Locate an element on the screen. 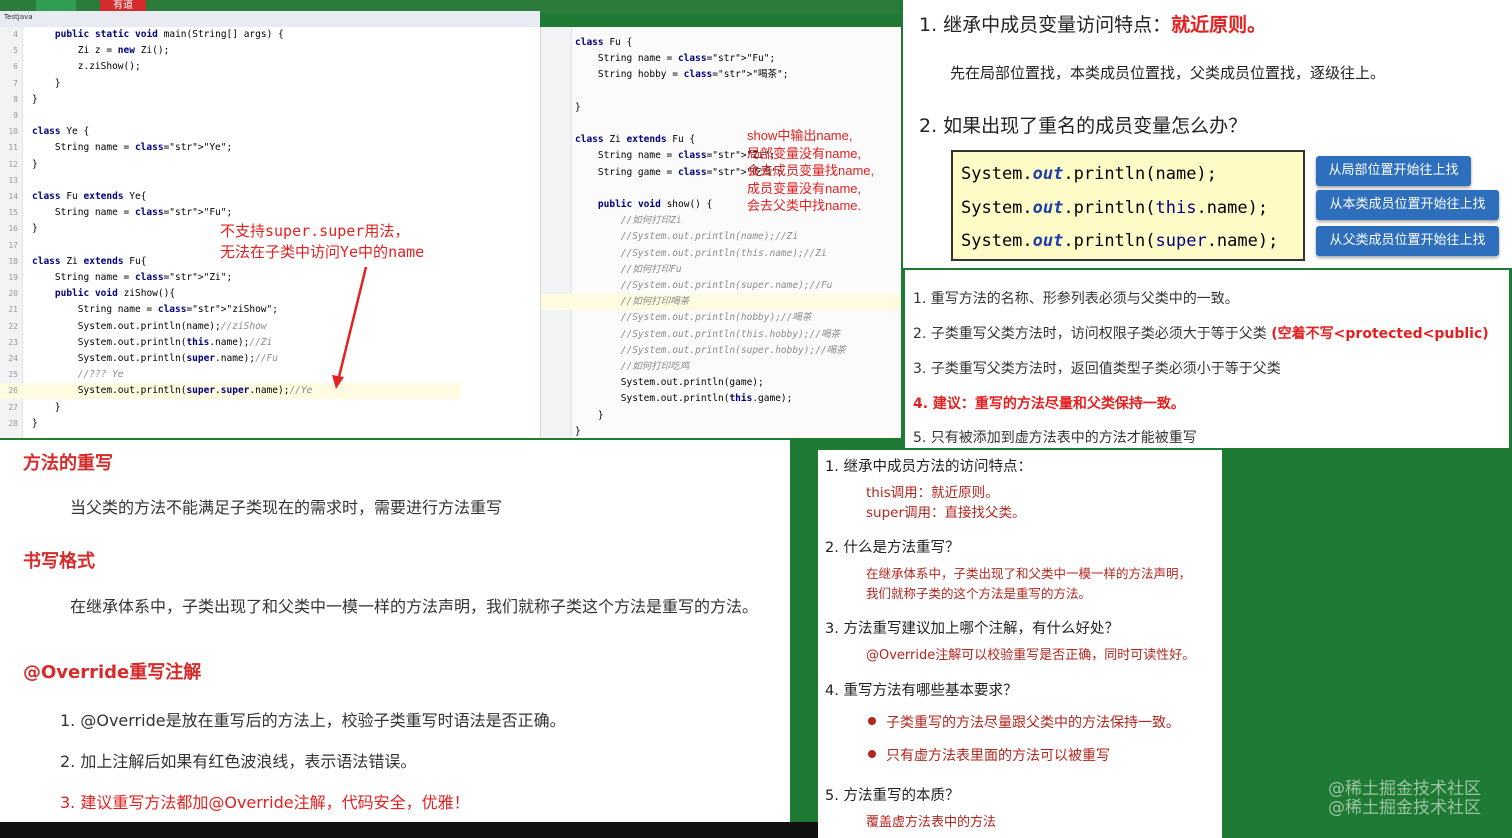  line-number: 22 is located at coordinates (13, 326).